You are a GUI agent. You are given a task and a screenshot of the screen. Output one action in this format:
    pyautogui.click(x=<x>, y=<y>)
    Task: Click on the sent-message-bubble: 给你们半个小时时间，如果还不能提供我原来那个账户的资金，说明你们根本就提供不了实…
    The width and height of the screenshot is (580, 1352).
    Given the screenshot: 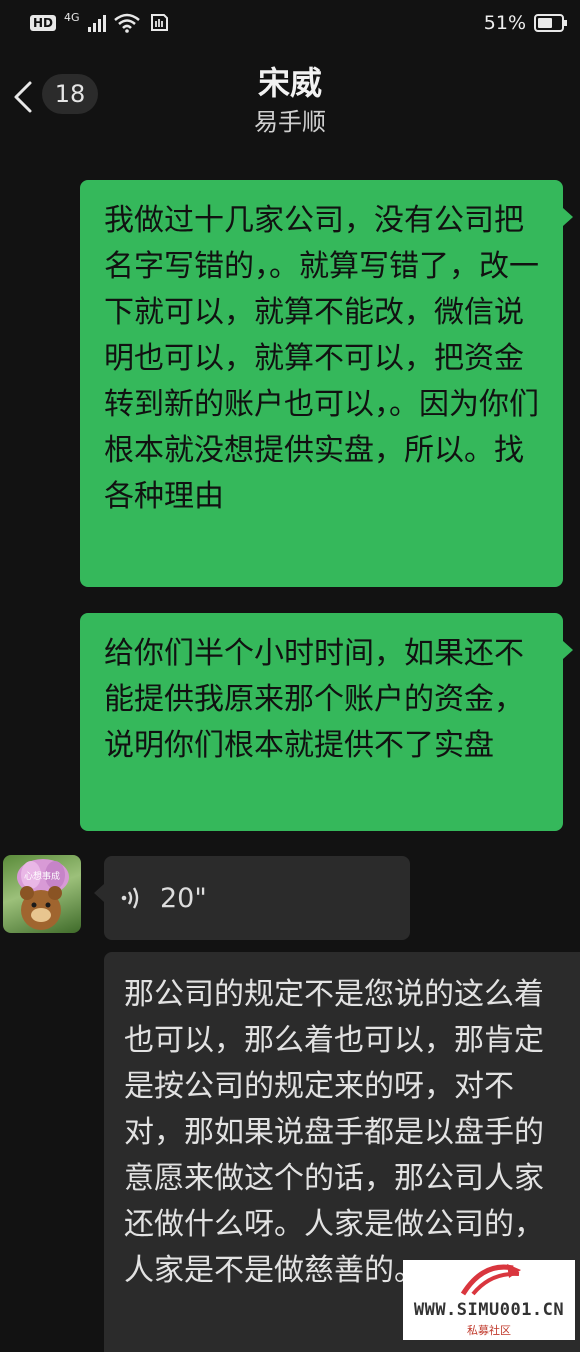 What is the action you would take?
    pyautogui.click(x=326, y=722)
    